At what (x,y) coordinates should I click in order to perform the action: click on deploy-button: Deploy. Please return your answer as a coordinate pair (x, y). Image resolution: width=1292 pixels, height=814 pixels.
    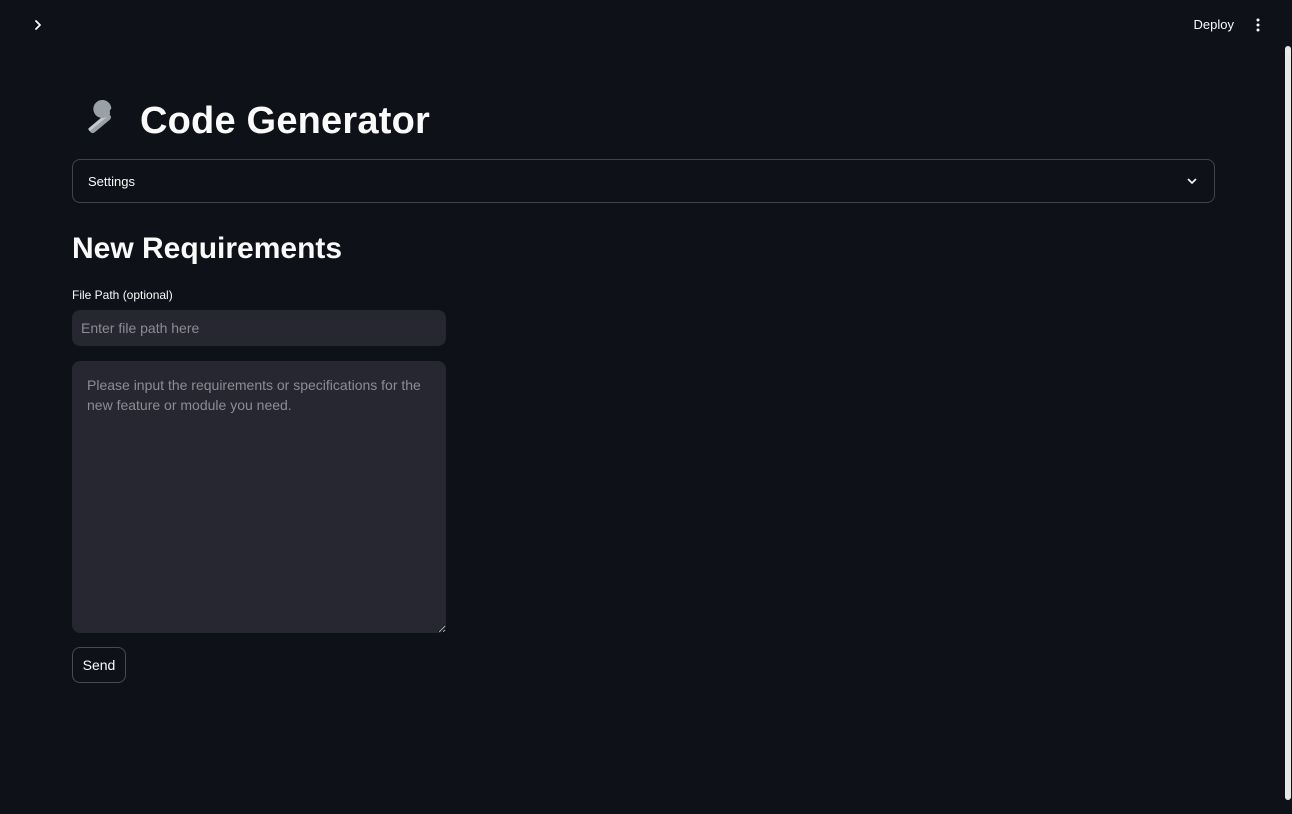
    Looking at the image, I should click on (1214, 25).